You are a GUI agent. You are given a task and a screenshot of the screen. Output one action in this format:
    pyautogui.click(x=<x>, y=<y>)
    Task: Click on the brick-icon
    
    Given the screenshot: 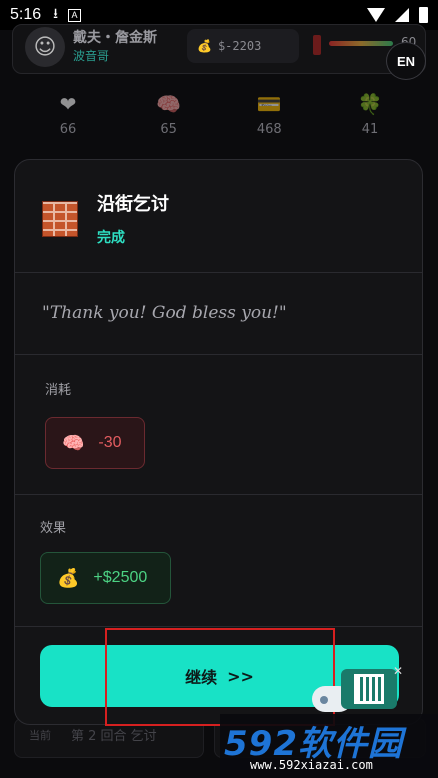 What is the action you would take?
    pyautogui.click(x=60, y=219)
    